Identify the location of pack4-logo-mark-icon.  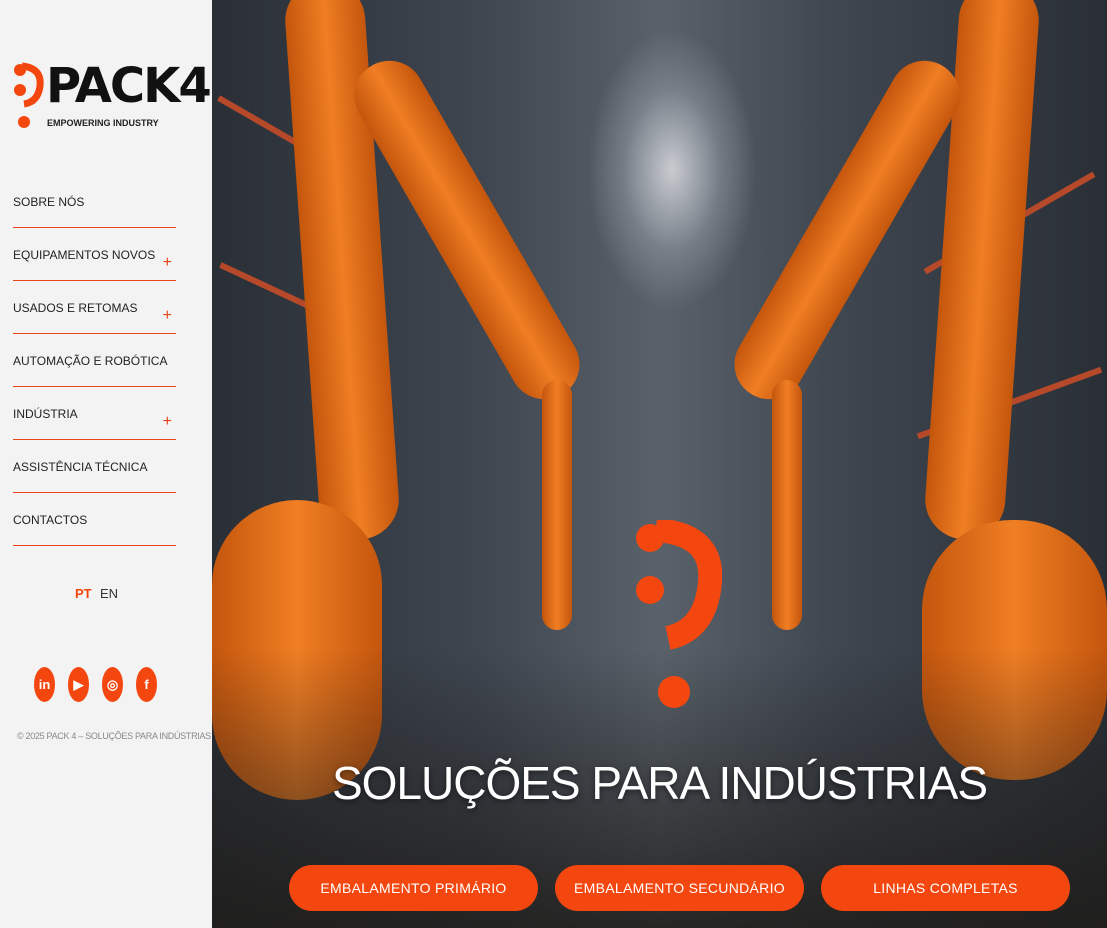
(29, 95).